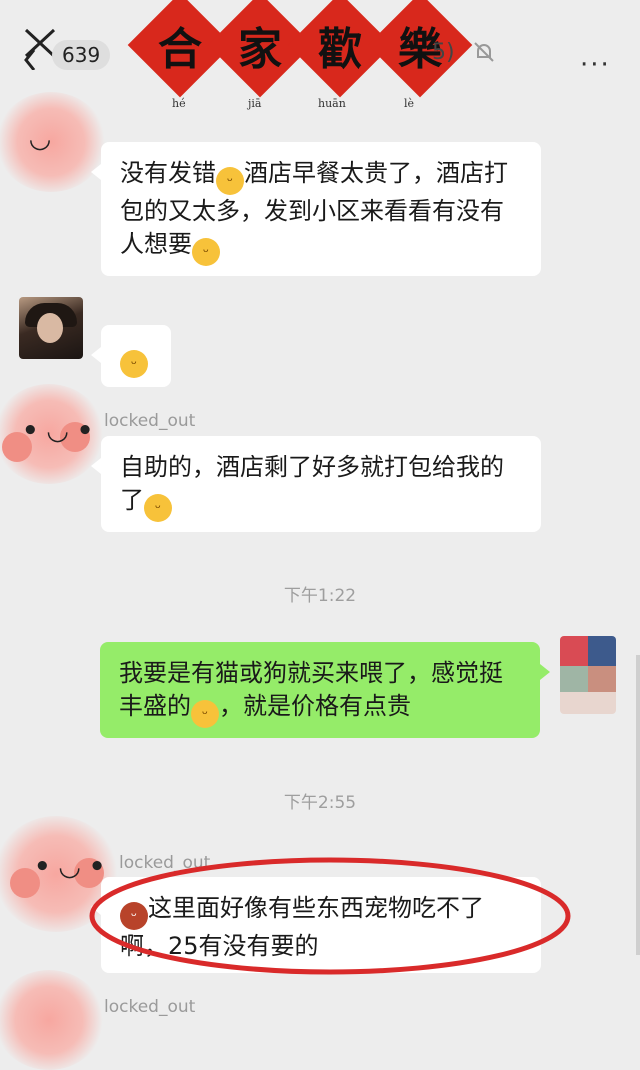 This screenshot has width=640, height=1070. Describe the element at coordinates (320, 596) in the screenshot. I see `timestamp: 下午1:22` at that location.